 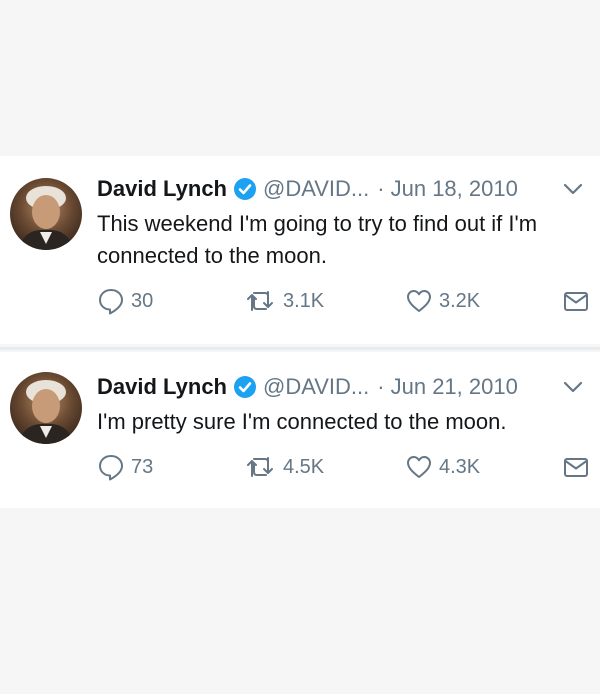 What do you see at coordinates (142, 466) in the screenshot?
I see `reply-count: 73` at bounding box center [142, 466].